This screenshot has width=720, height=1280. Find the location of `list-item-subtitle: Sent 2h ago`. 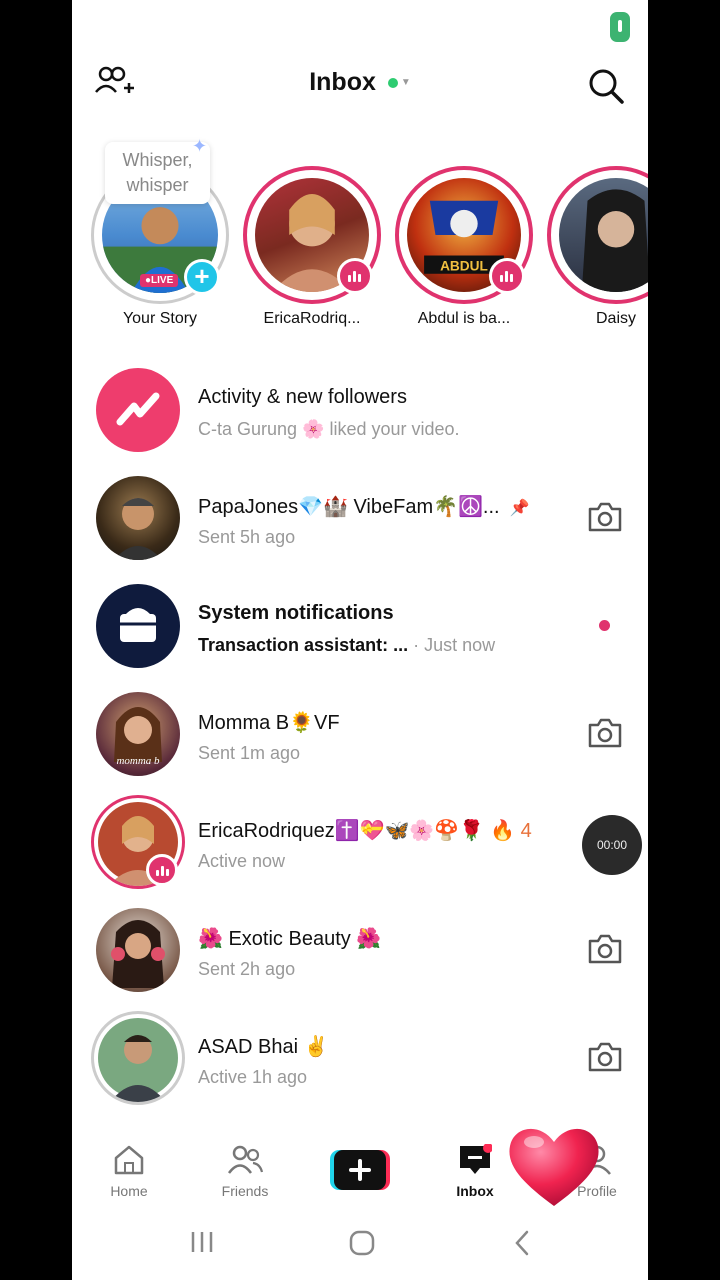

list-item-subtitle: Sent 2h ago is located at coordinates (247, 969).